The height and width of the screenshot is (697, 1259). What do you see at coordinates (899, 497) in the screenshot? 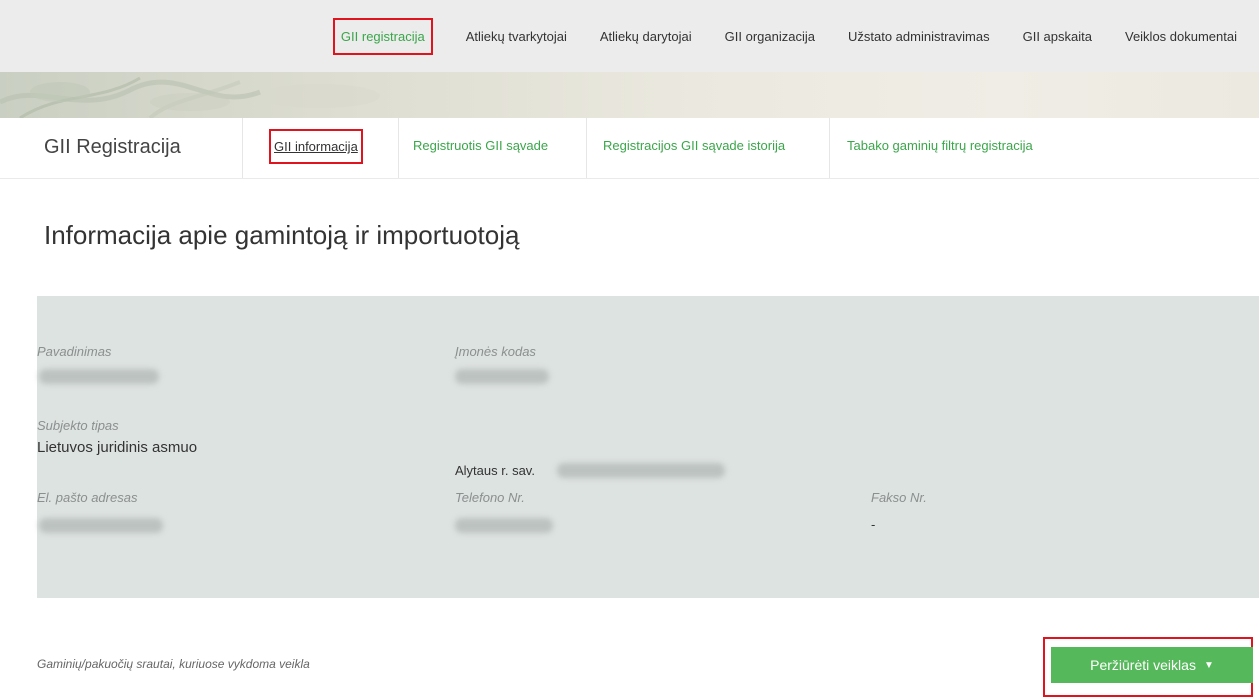
I see `fax-label: Fakso Nr.` at bounding box center [899, 497].